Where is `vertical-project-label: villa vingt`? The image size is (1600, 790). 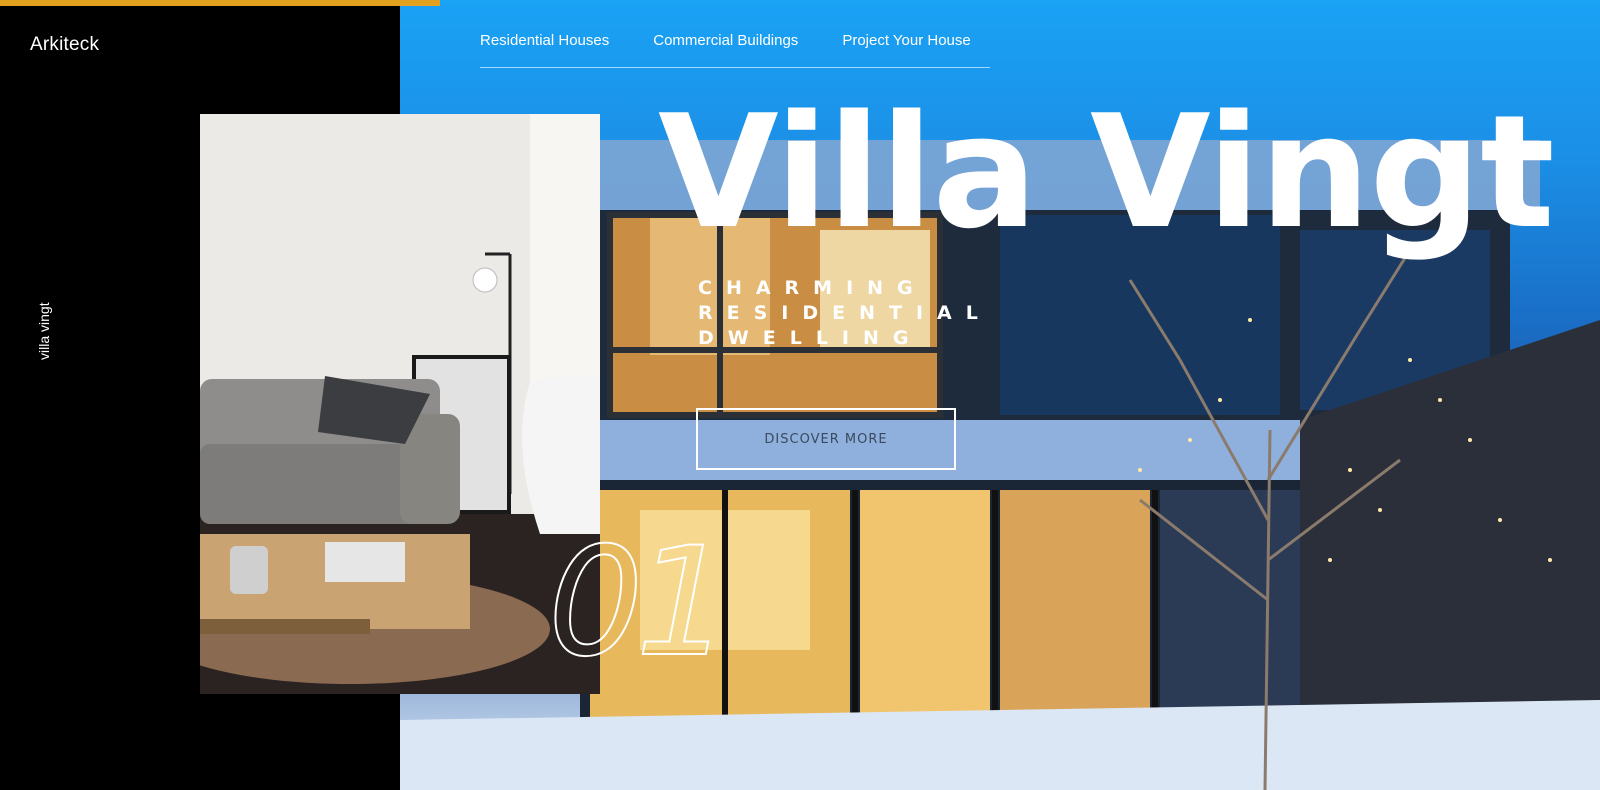
vertical-project-label: villa vingt is located at coordinates (44, 331).